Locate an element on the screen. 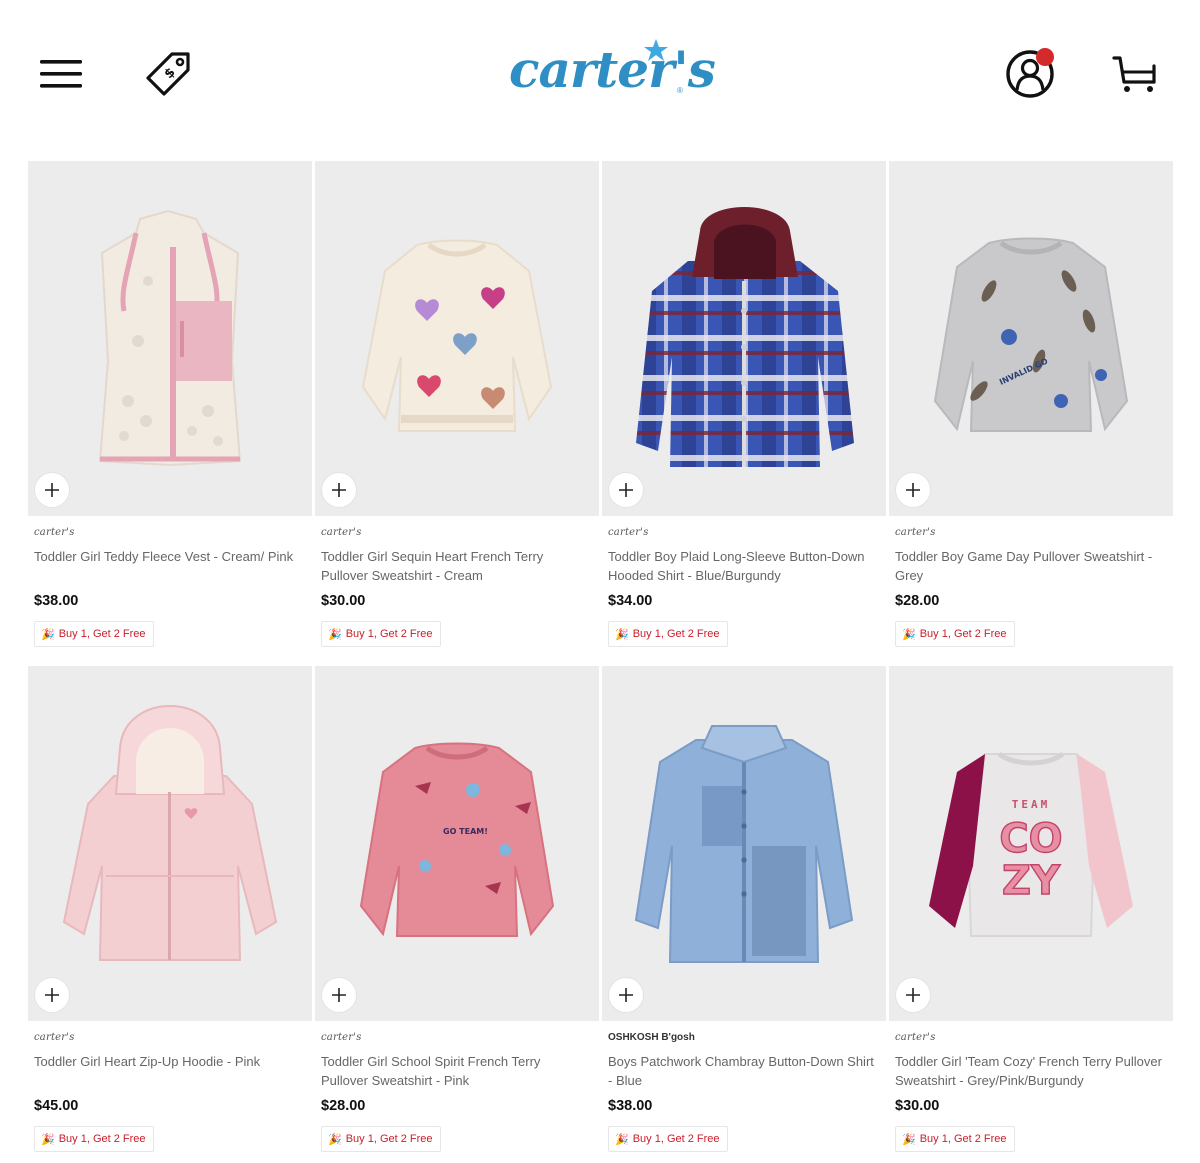 This screenshot has width=1200, height=1163. price-tag-icon: $ is located at coordinates (168, 74).